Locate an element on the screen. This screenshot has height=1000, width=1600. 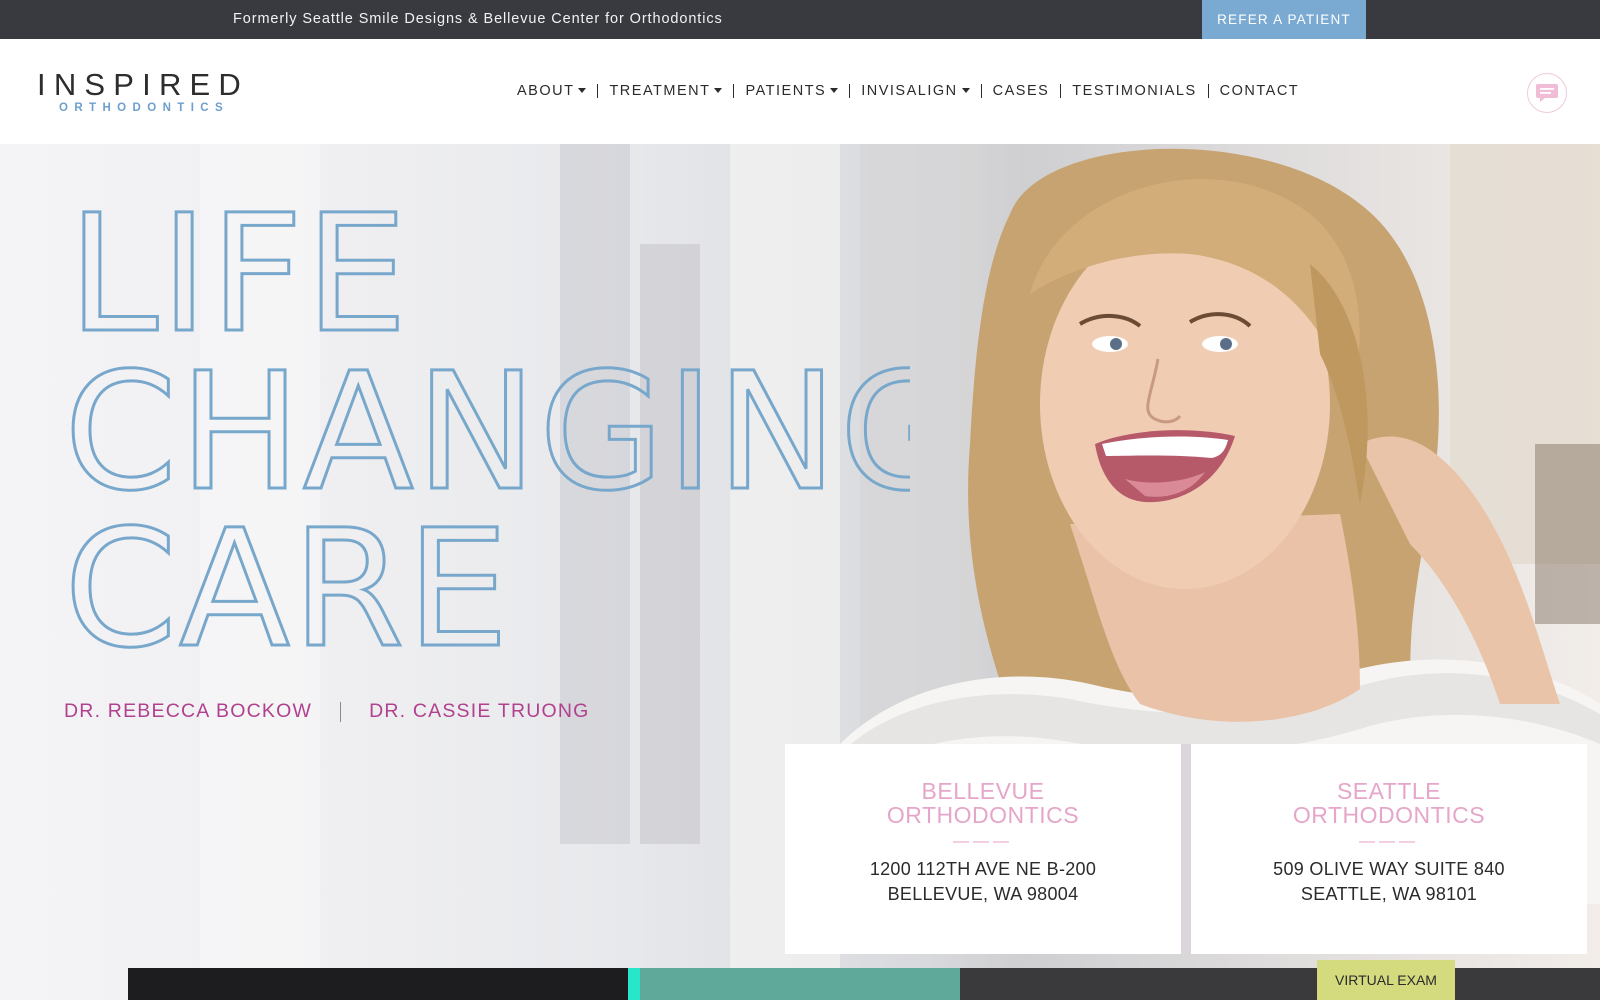
nav-testimonials: TESTIMONIALS is located at coordinates (1134, 91).